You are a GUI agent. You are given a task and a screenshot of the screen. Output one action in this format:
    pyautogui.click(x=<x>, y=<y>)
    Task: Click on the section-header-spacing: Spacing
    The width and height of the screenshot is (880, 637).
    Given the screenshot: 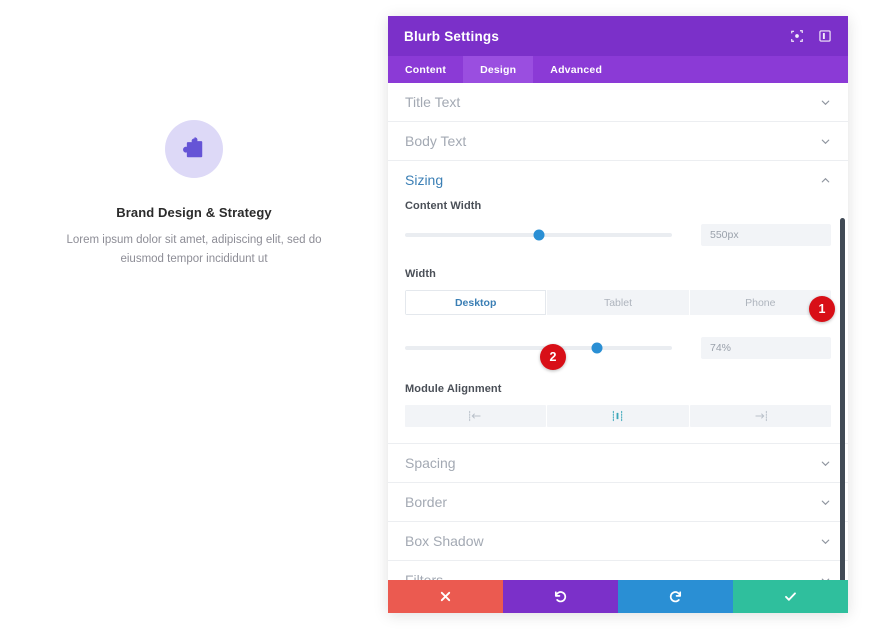 What is the action you would take?
    pyautogui.click(x=618, y=463)
    